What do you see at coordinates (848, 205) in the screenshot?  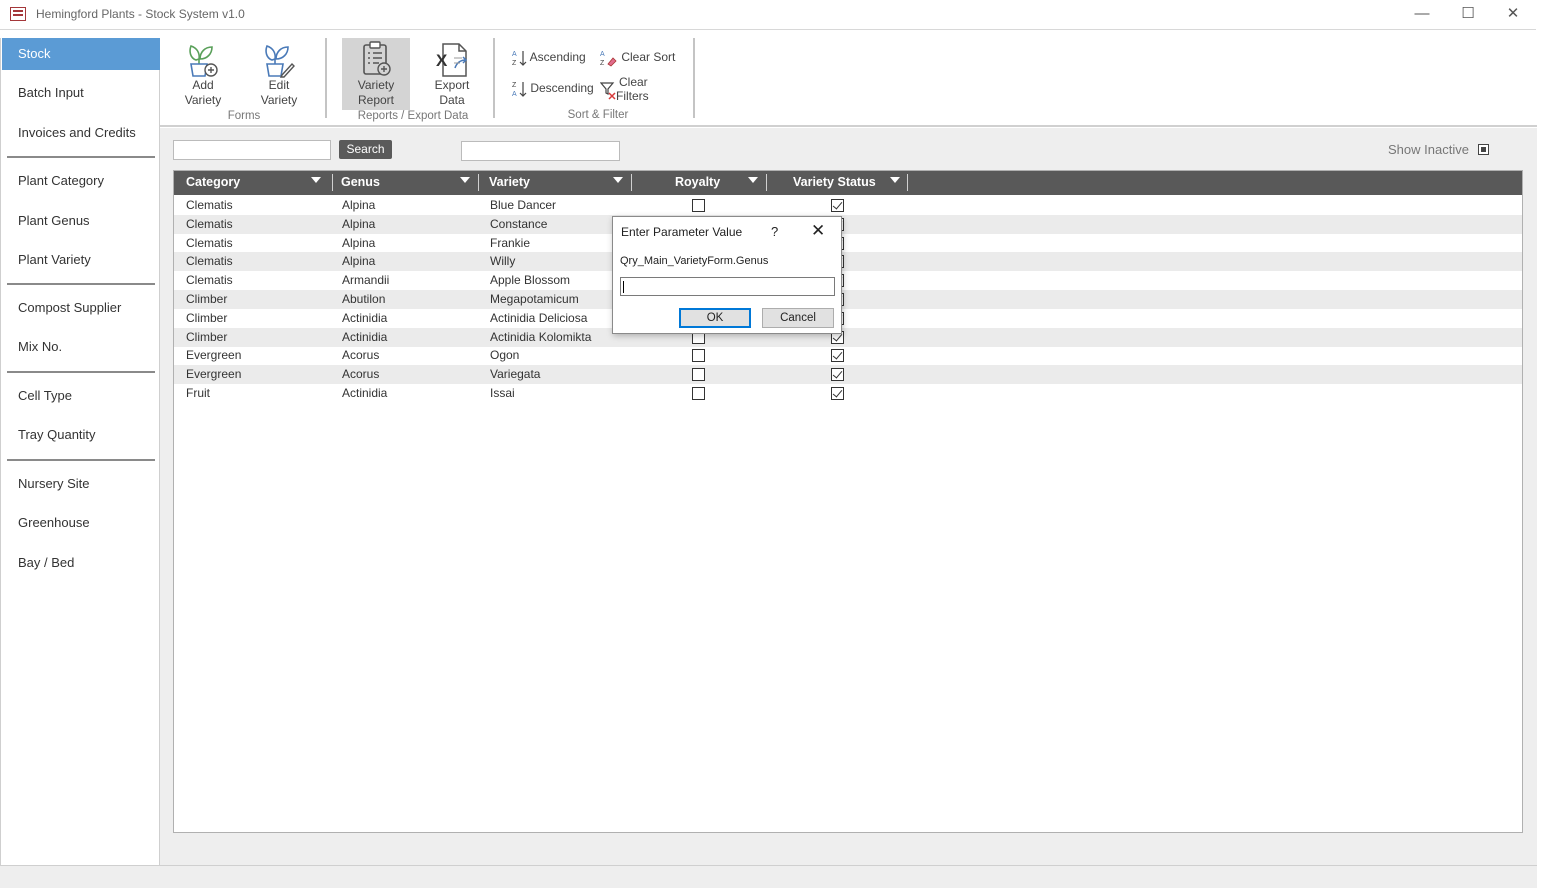 I see `table-row: Clematis Alpina Blue Dancer` at bounding box center [848, 205].